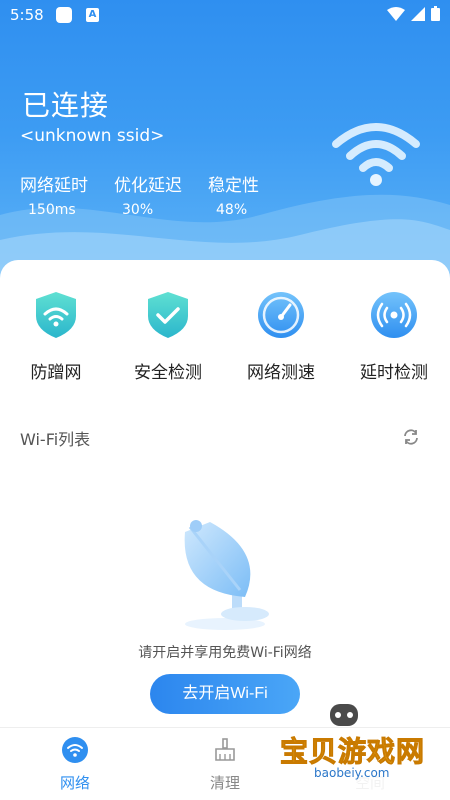 This screenshot has height=800, width=450. Describe the element at coordinates (148, 186) in the screenshot. I see `stat-label: 优化延迟` at that location.